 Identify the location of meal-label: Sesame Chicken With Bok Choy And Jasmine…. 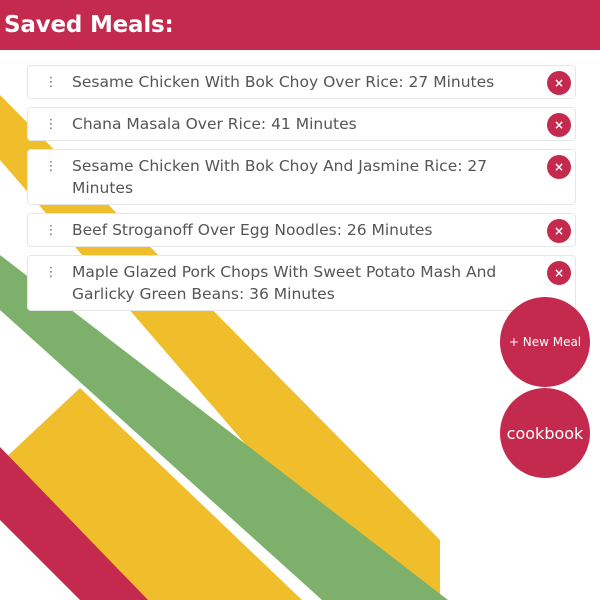
(280, 177).